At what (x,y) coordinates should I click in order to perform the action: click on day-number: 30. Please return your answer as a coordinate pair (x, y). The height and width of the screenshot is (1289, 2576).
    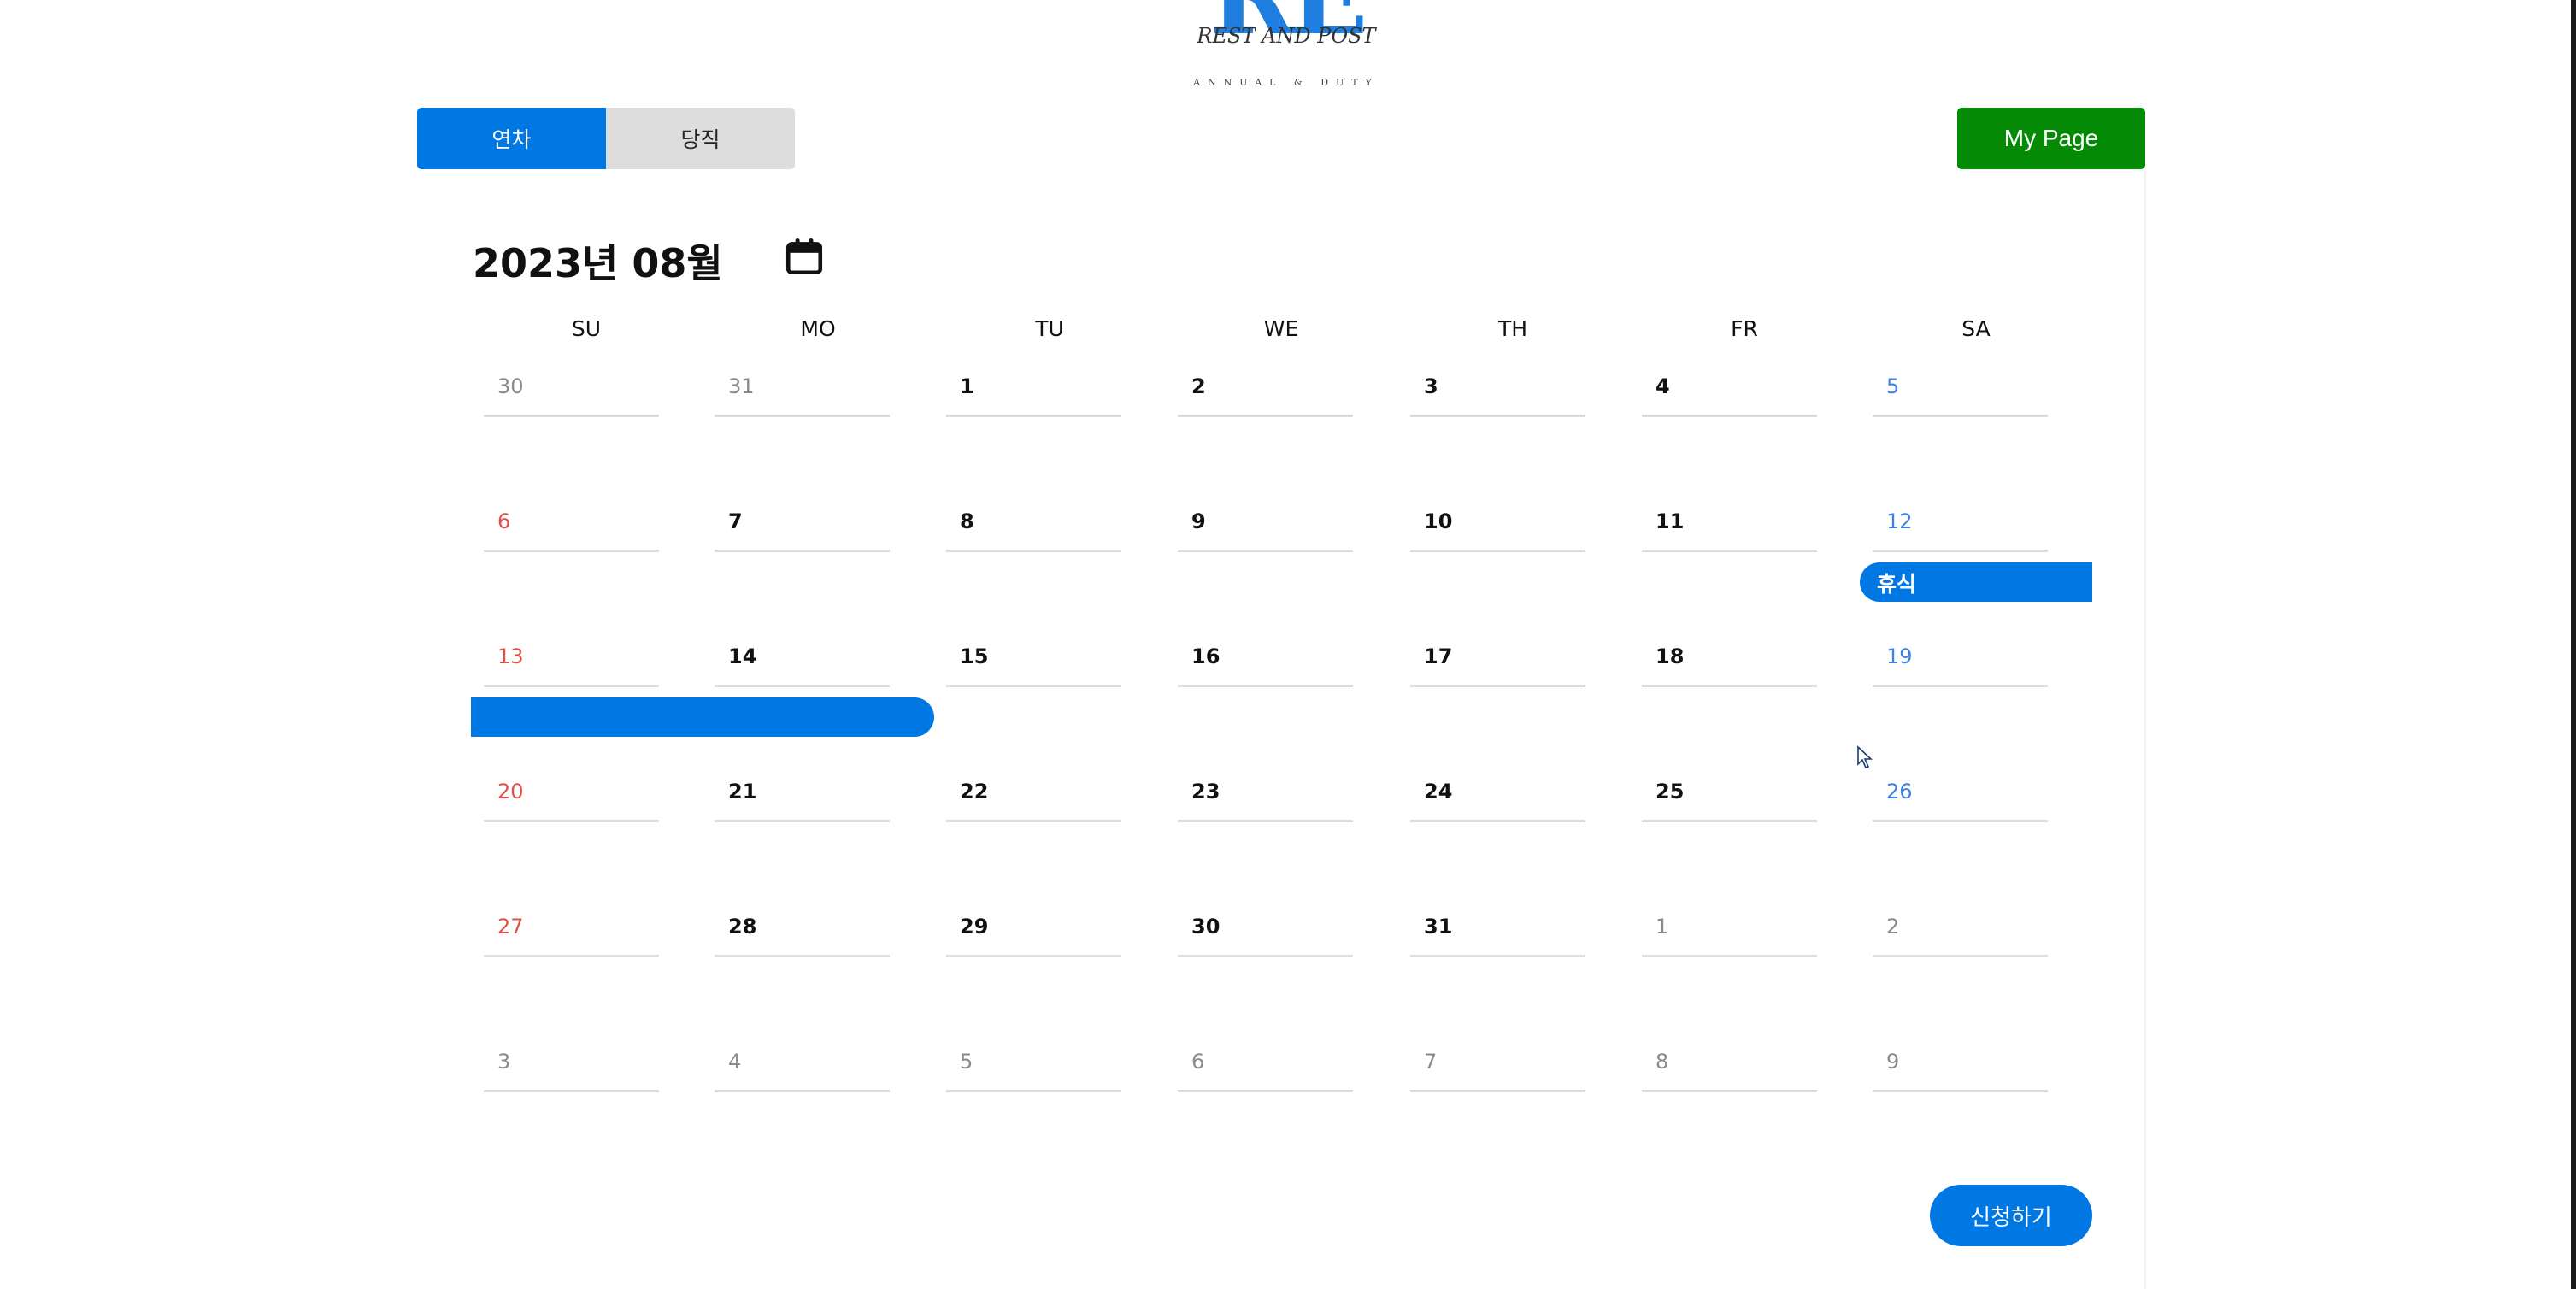
    Looking at the image, I should click on (1205, 927).